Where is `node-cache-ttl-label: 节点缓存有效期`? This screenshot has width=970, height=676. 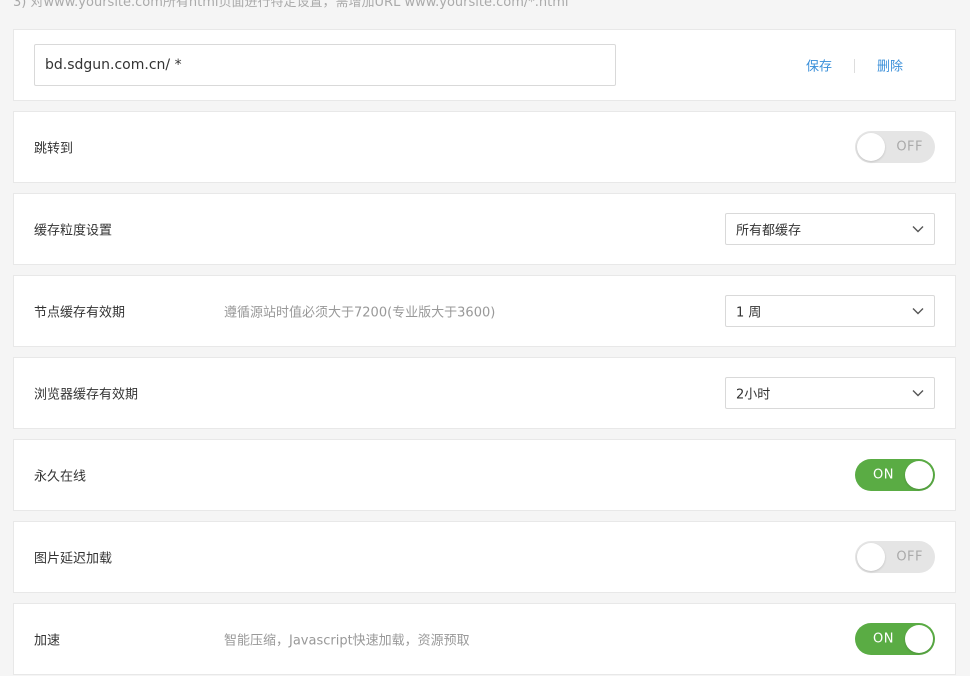
node-cache-ttl-label: 节点缓存有效期 is located at coordinates (80, 313).